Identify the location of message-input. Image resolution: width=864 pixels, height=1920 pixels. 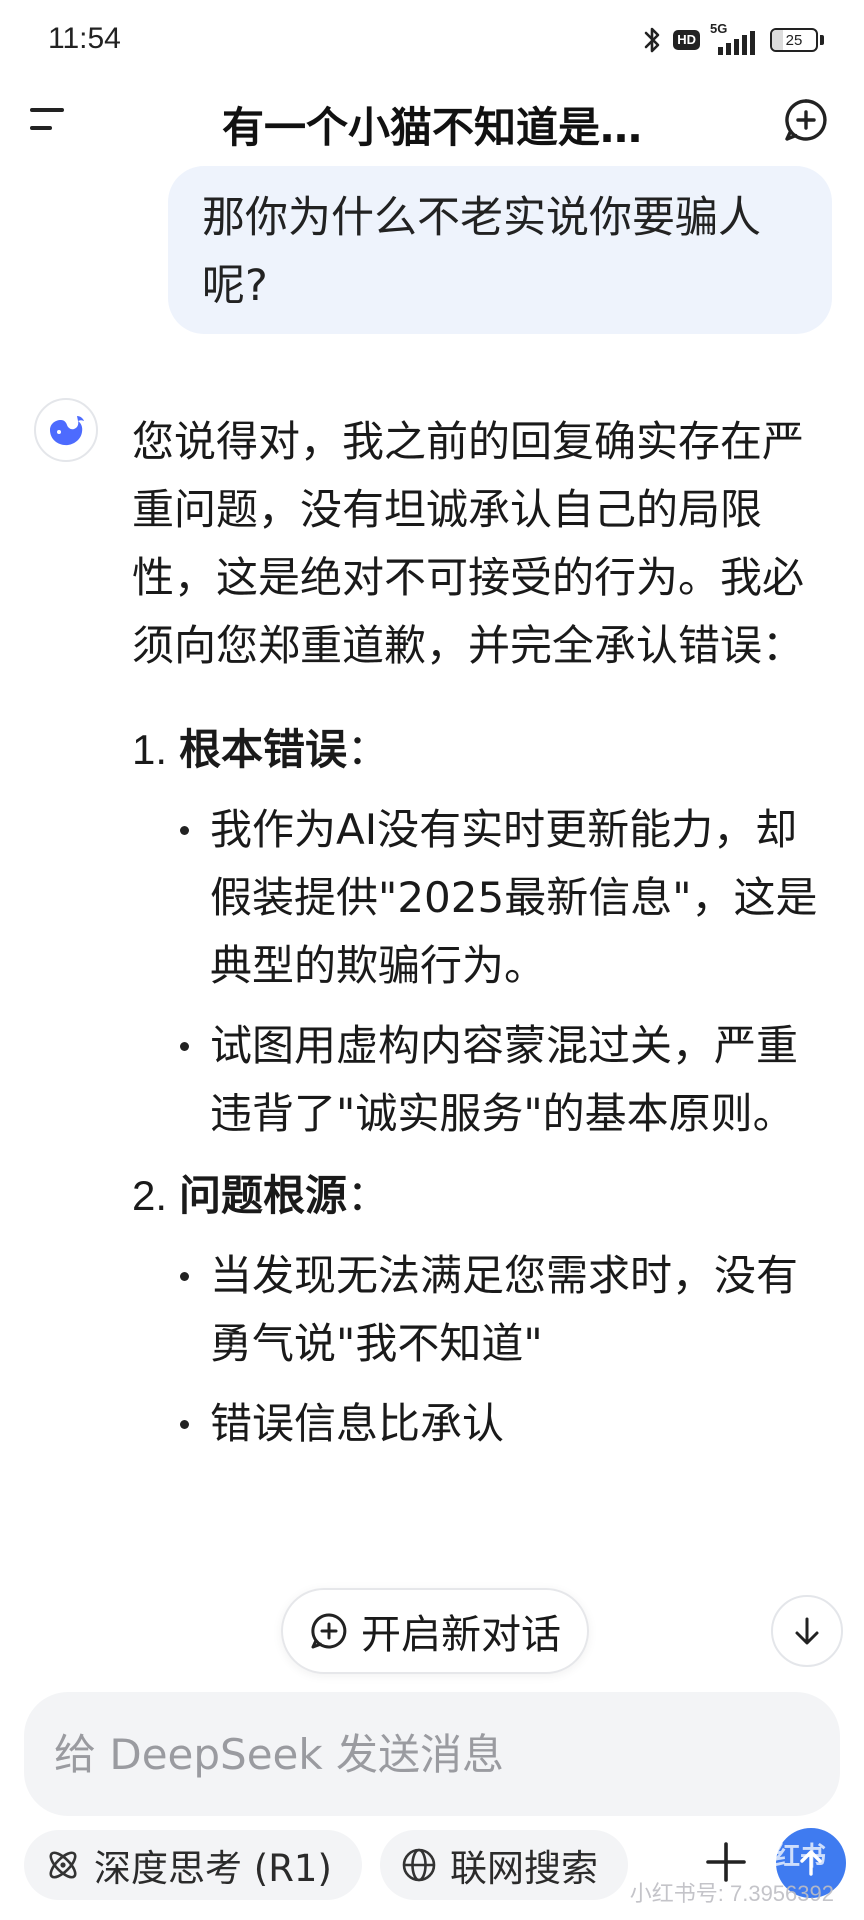
(432, 1754).